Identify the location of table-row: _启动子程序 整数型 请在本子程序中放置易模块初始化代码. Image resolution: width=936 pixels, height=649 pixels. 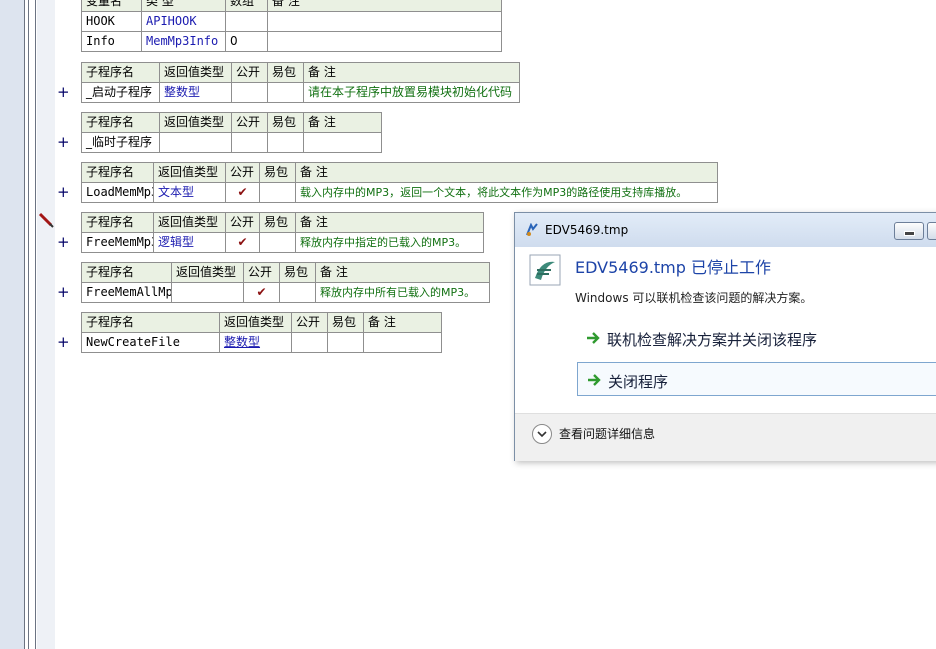
(300, 92).